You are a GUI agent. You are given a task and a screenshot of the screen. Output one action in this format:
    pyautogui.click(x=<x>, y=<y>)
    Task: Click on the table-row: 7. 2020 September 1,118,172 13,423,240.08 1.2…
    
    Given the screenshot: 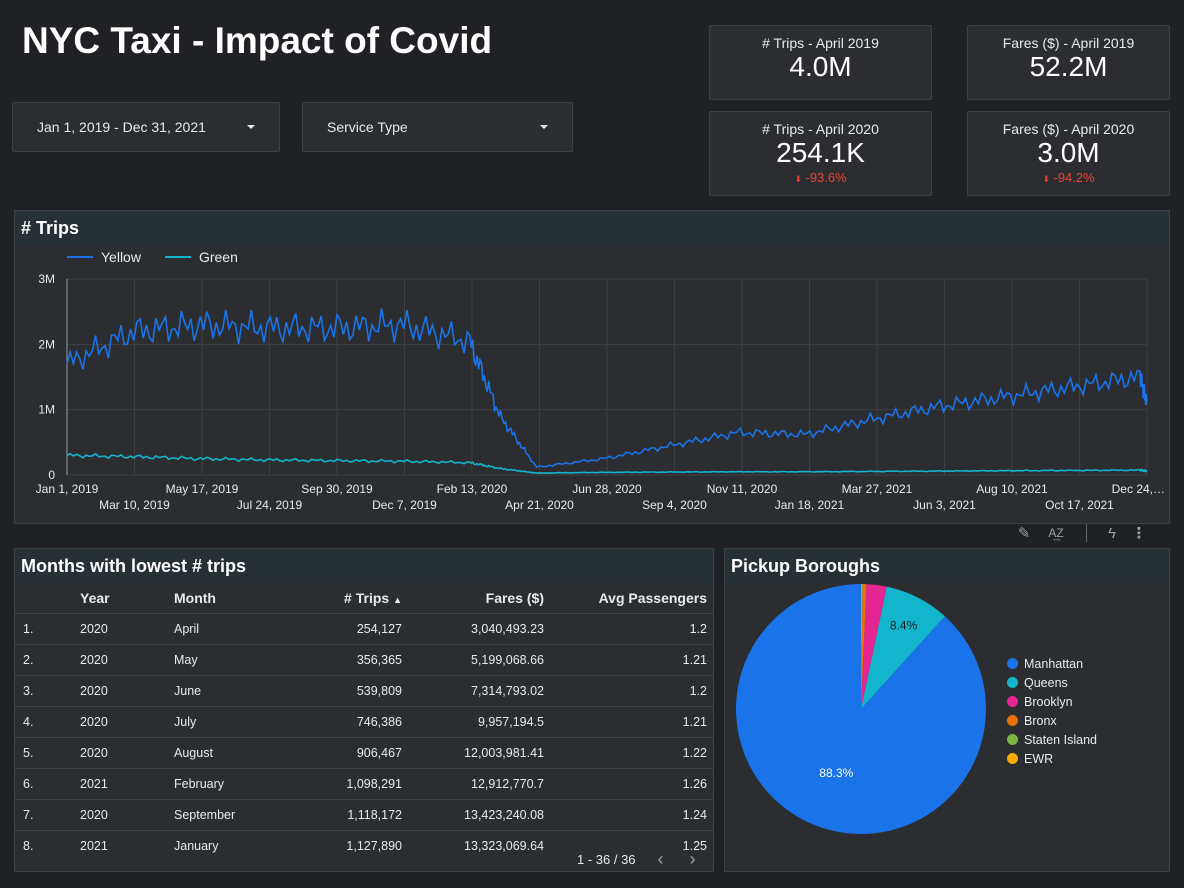 What is the action you would take?
    pyautogui.click(x=364, y=815)
    